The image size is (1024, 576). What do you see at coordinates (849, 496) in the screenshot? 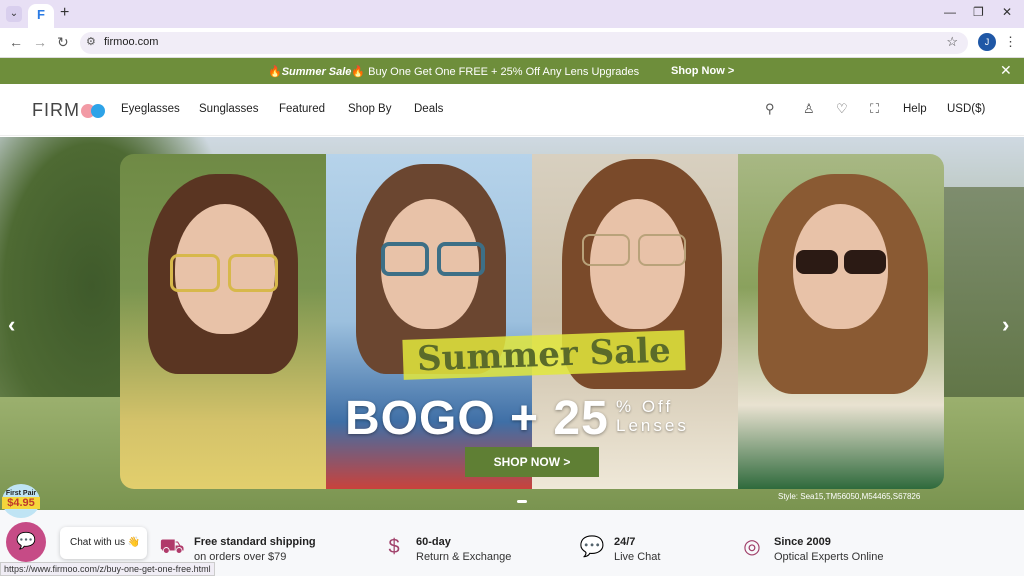
I see `hero-style-caption: Style: Sea15,TM56050,M54465,S67826` at bounding box center [849, 496].